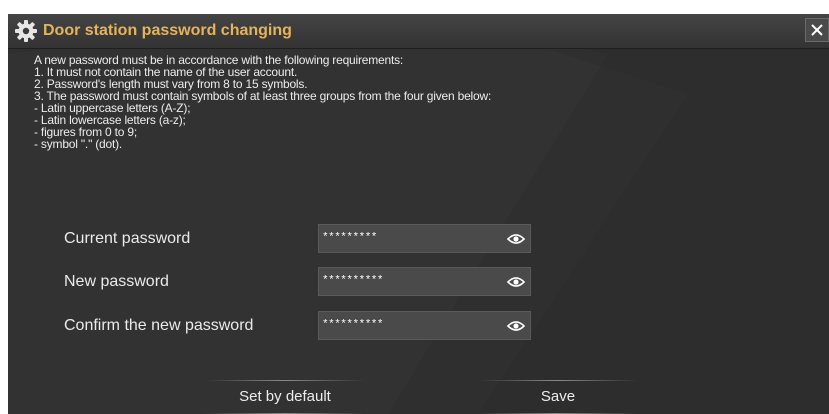 The image size is (829, 414). I want to click on close-button, so click(817, 30).